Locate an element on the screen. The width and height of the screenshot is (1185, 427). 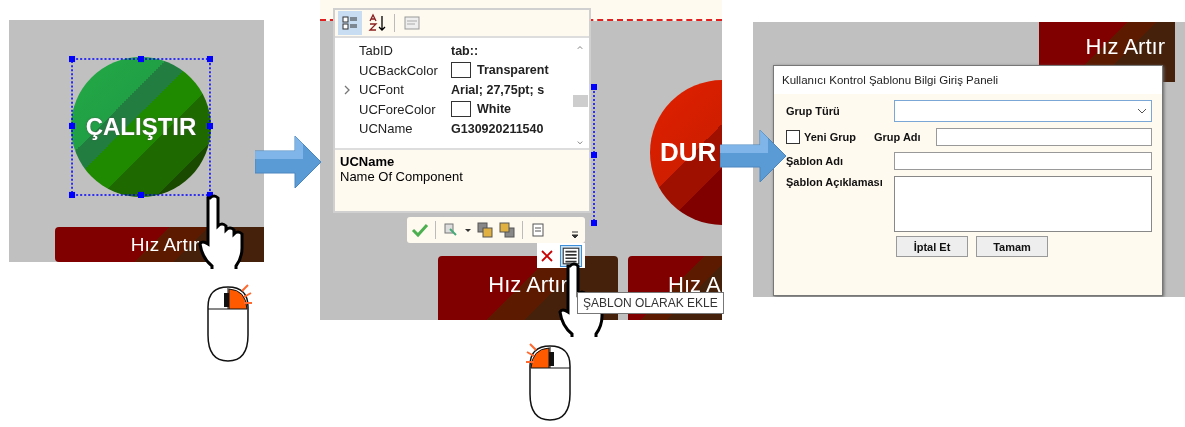
dialog-button: İptal Et is located at coordinates (932, 246).